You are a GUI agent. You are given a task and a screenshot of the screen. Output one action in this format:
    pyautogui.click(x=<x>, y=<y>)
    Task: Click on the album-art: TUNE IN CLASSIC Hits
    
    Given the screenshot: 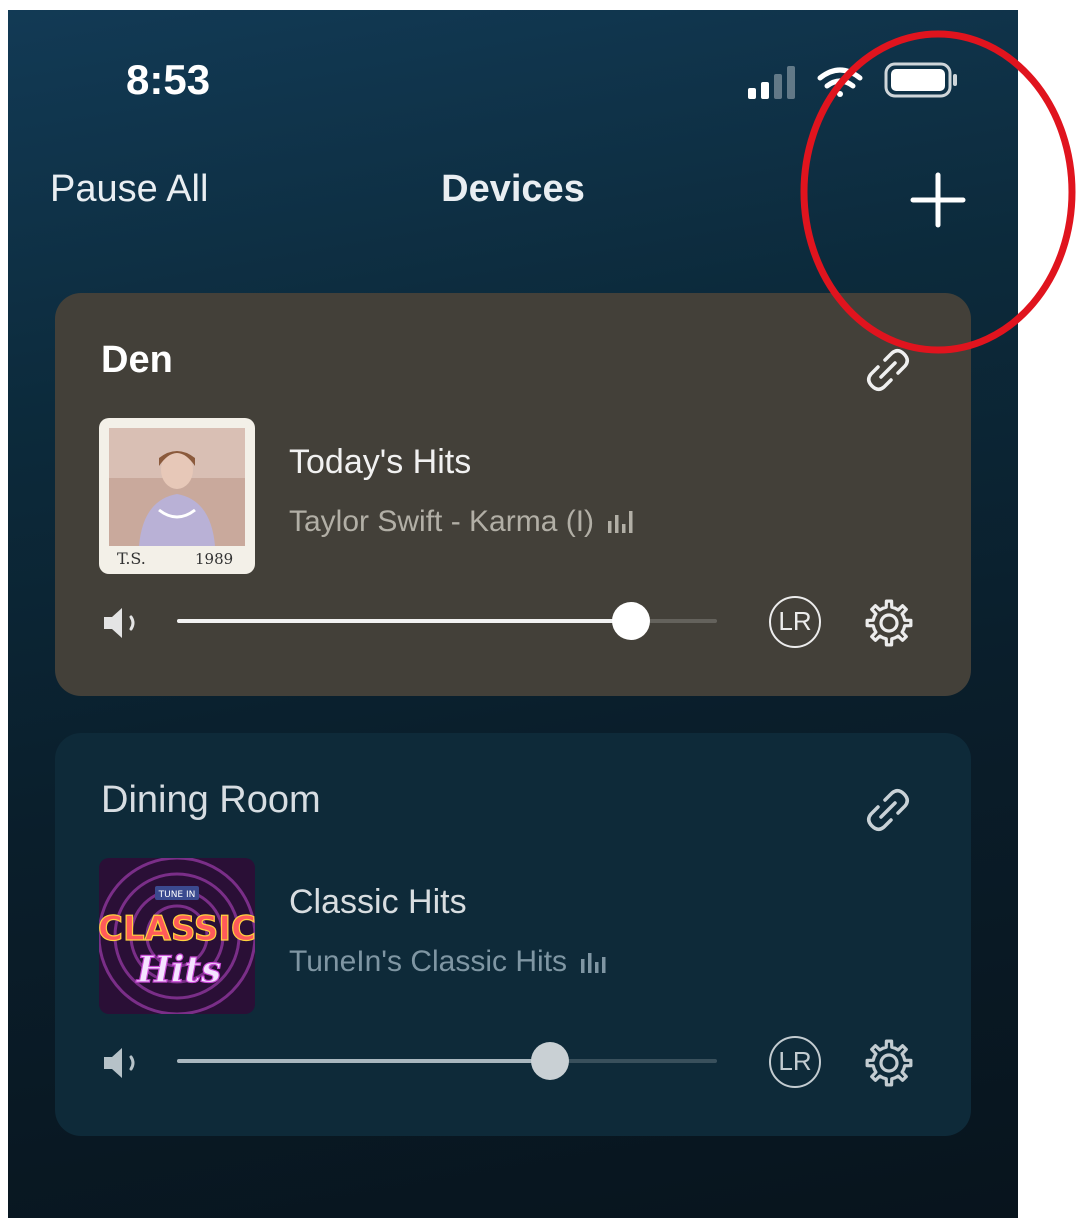 What is the action you would take?
    pyautogui.click(x=177, y=936)
    